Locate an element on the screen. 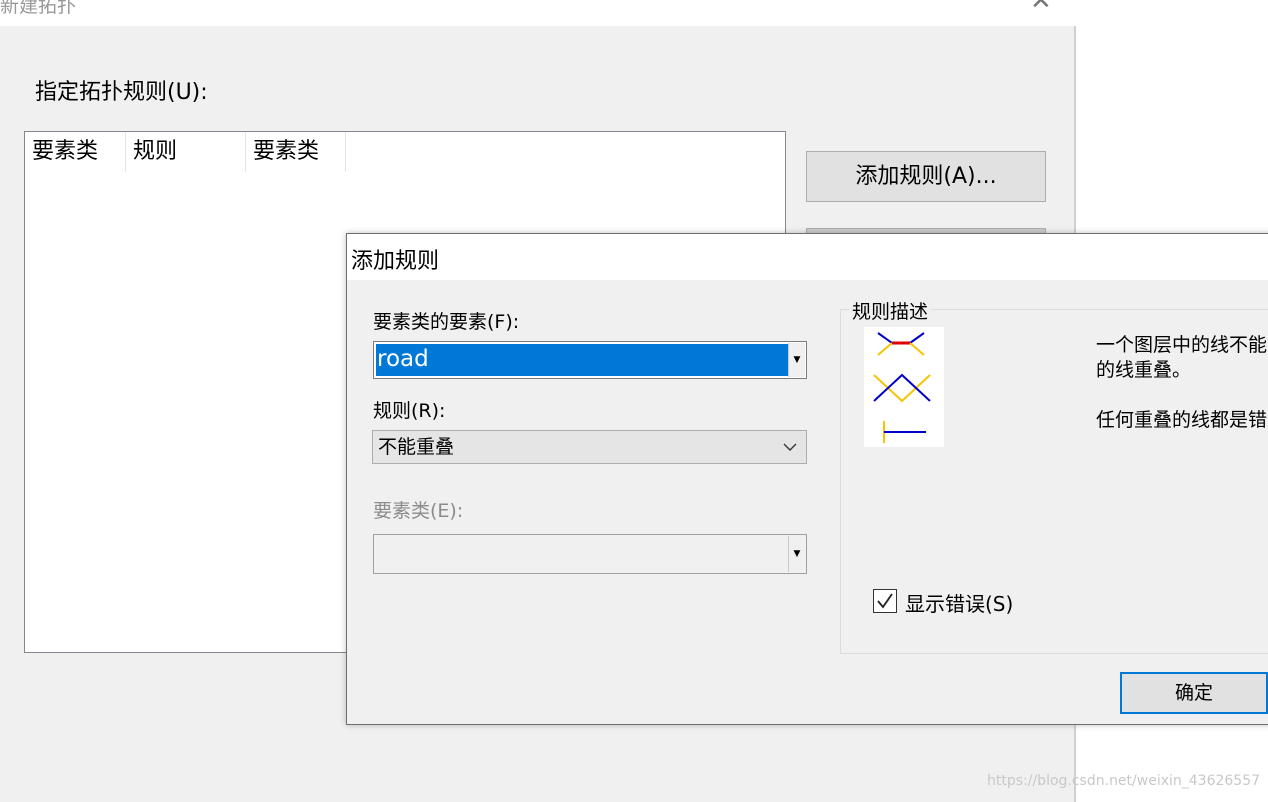 The width and height of the screenshot is (1268, 802). dialog-titlebar: 添加规则 is located at coordinates (807, 257).